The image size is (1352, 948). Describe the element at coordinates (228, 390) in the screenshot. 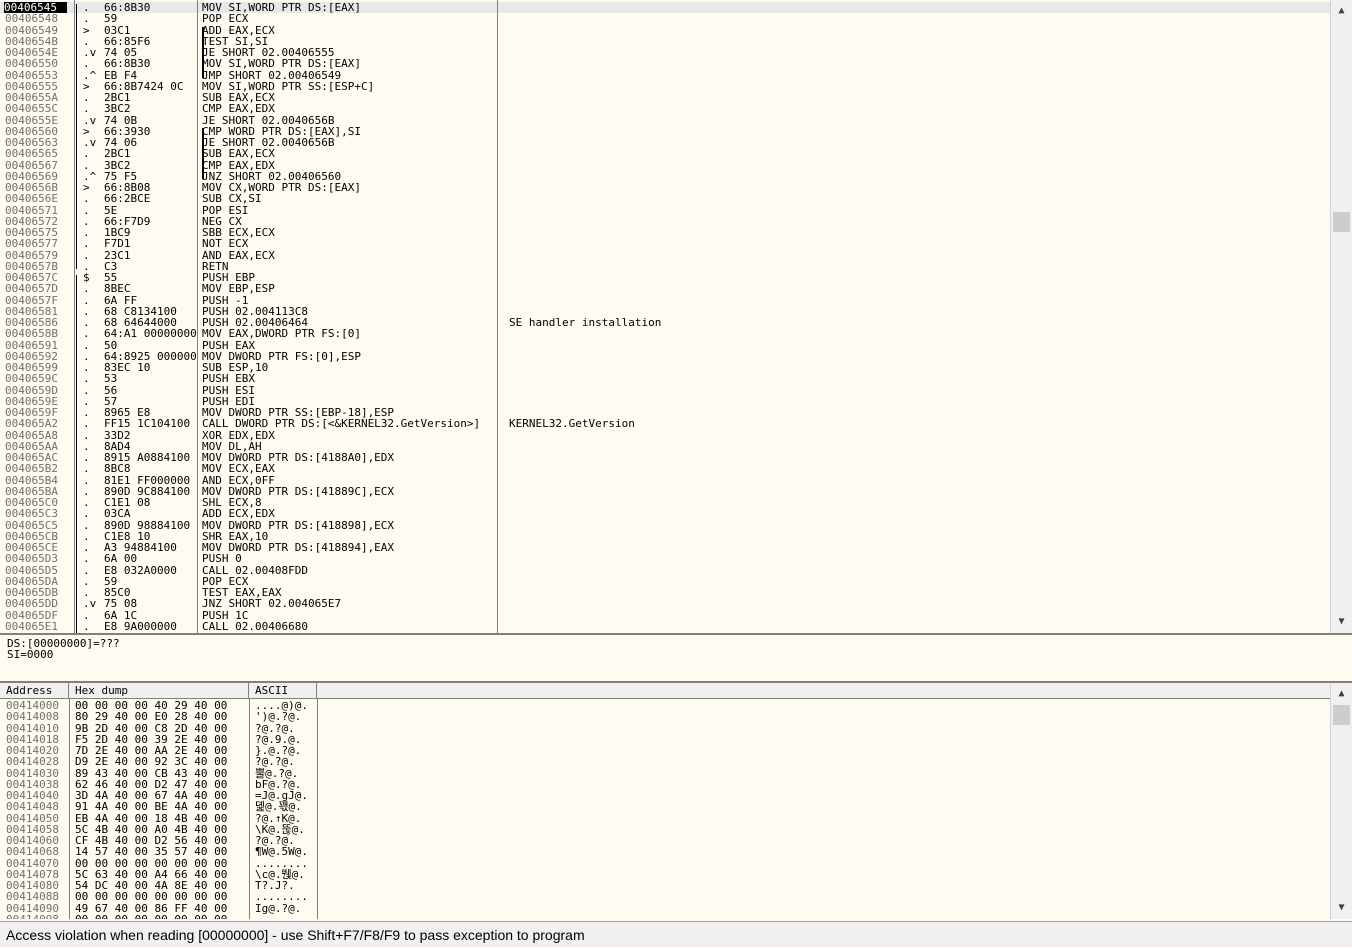

I see `disasm-cell: PUSH ESI` at that location.